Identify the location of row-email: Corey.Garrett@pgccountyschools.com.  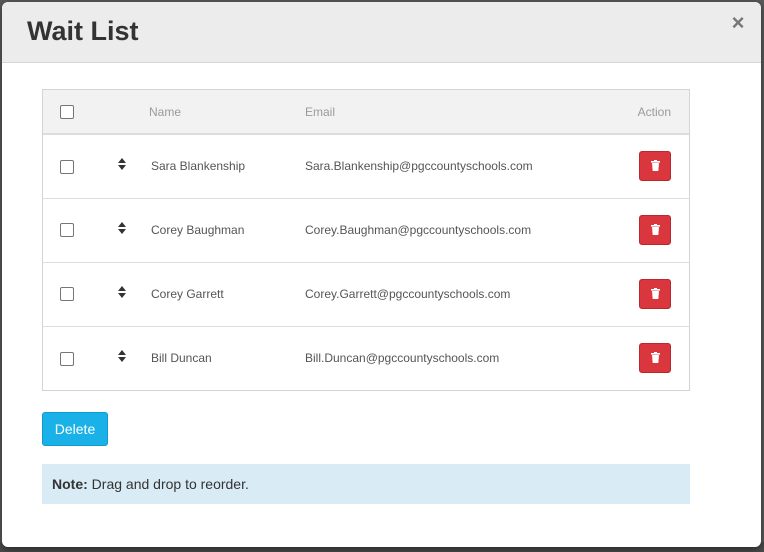
(408, 294).